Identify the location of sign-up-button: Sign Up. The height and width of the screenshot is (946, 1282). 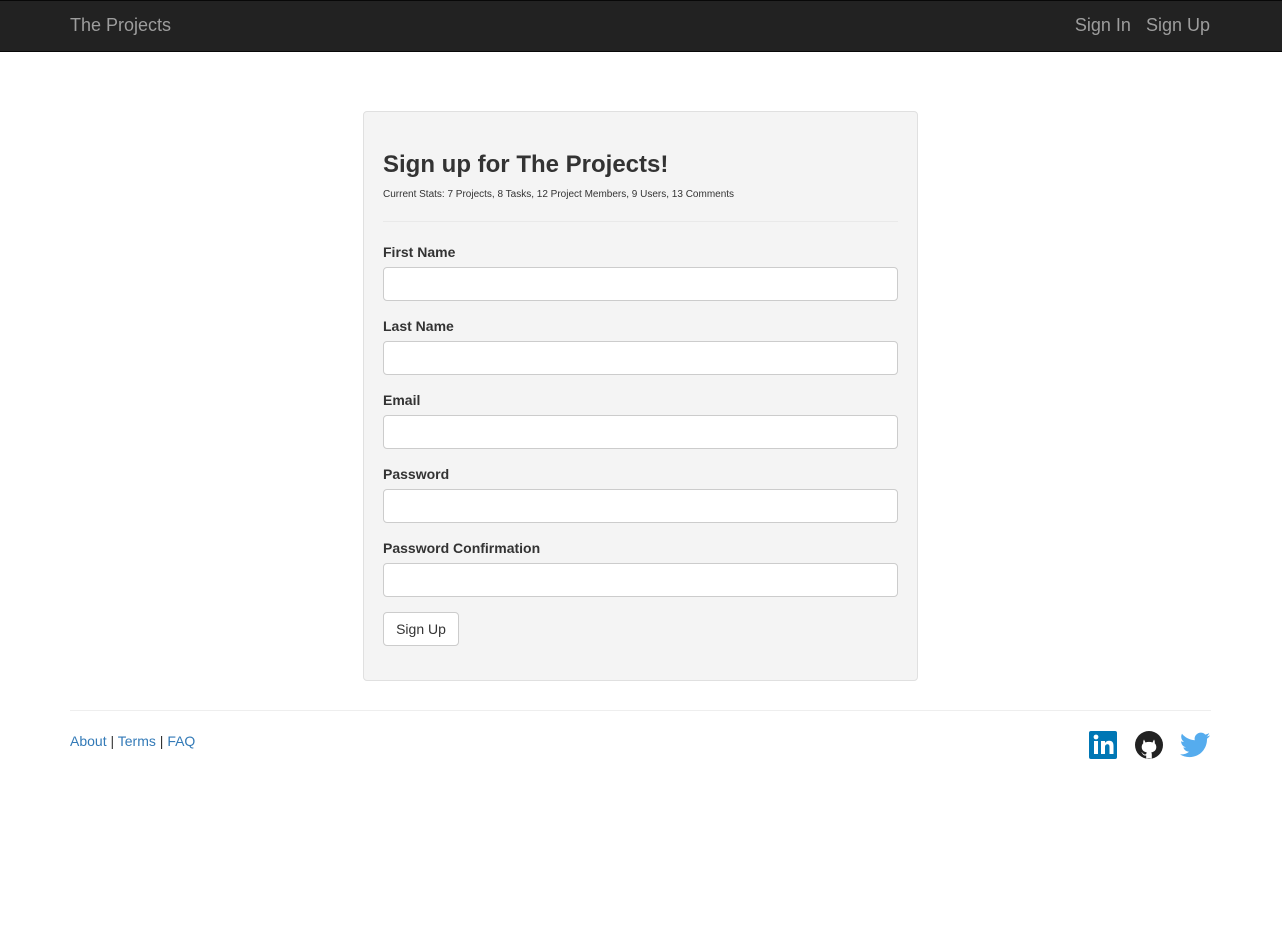
(421, 629).